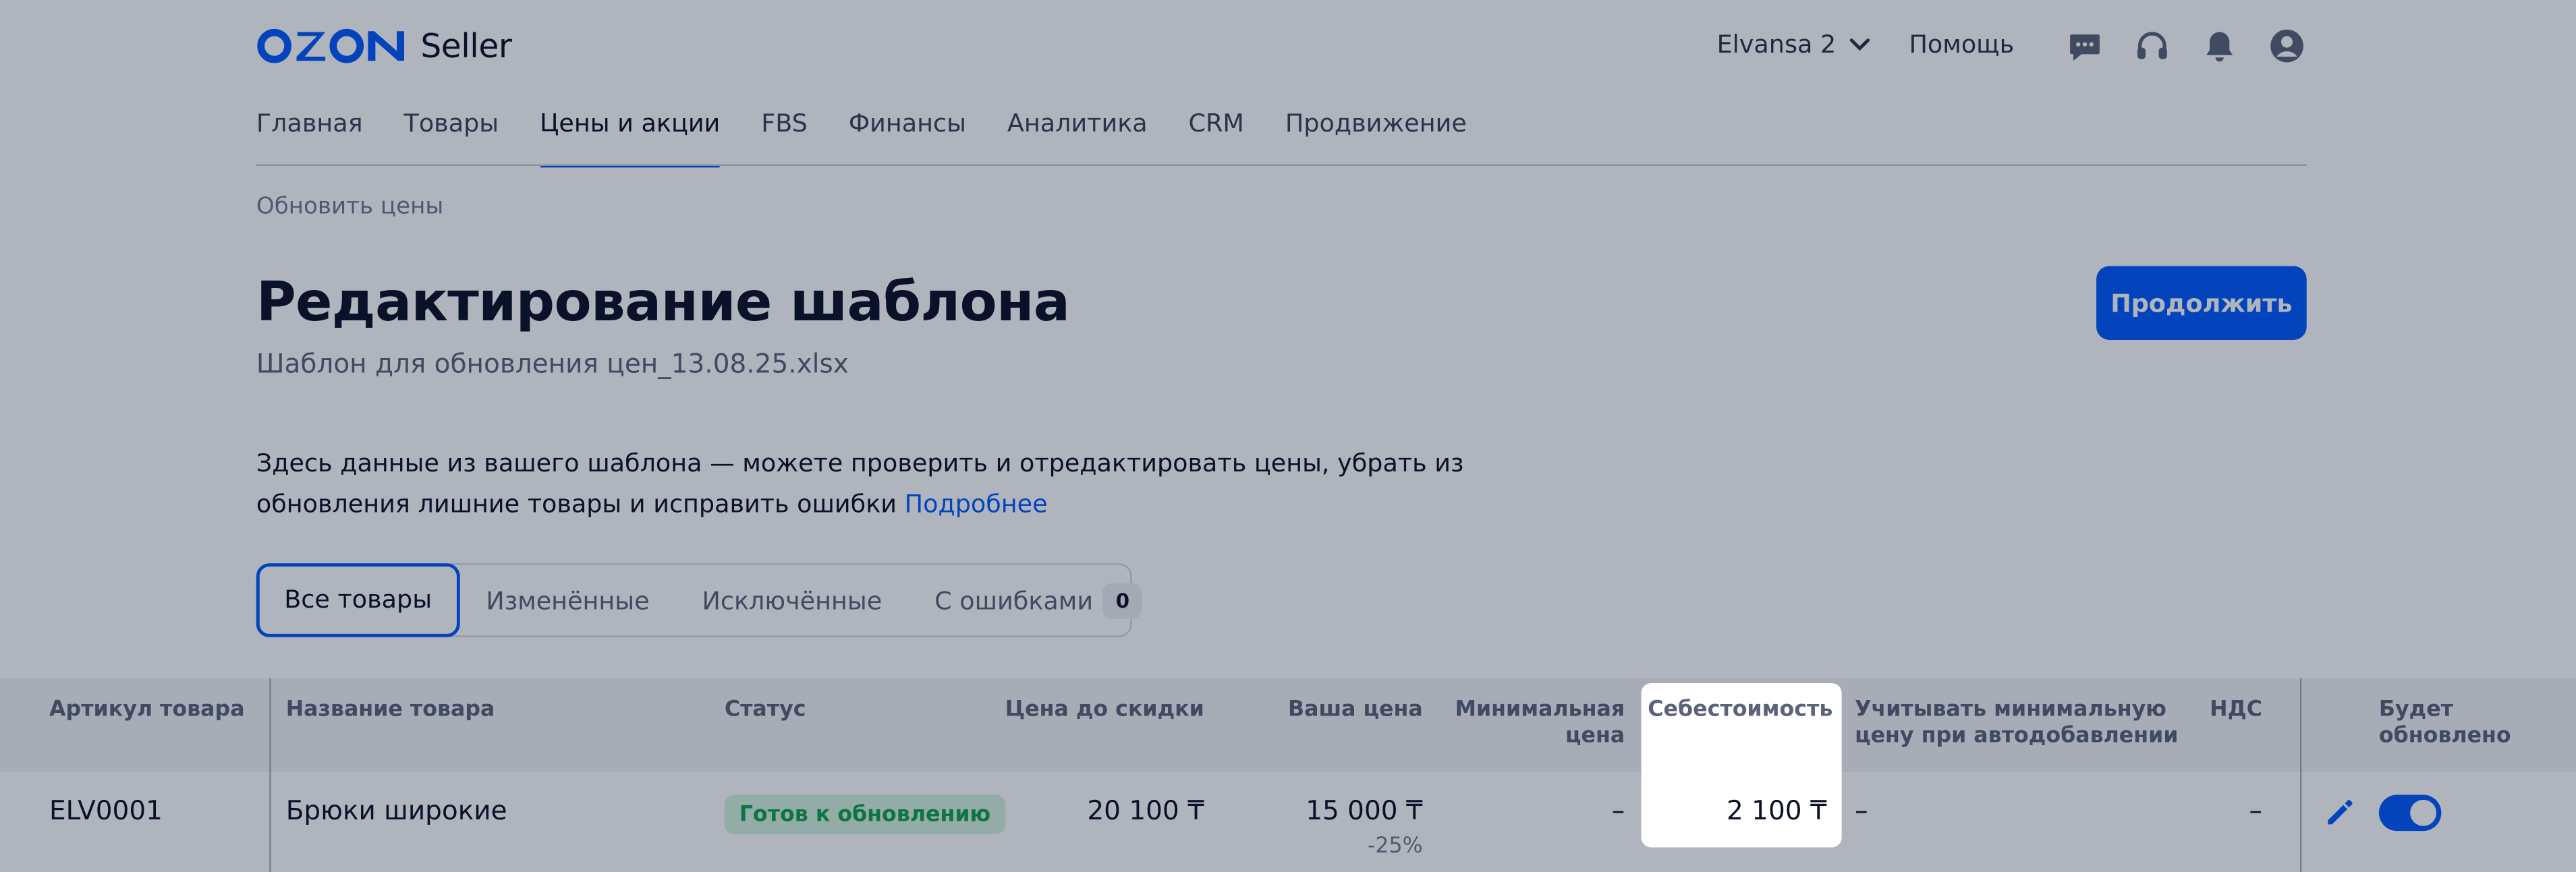  Describe the element at coordinates (1776, 44) in the screenshot. I see `account-name: Elvansa 2` at that location.